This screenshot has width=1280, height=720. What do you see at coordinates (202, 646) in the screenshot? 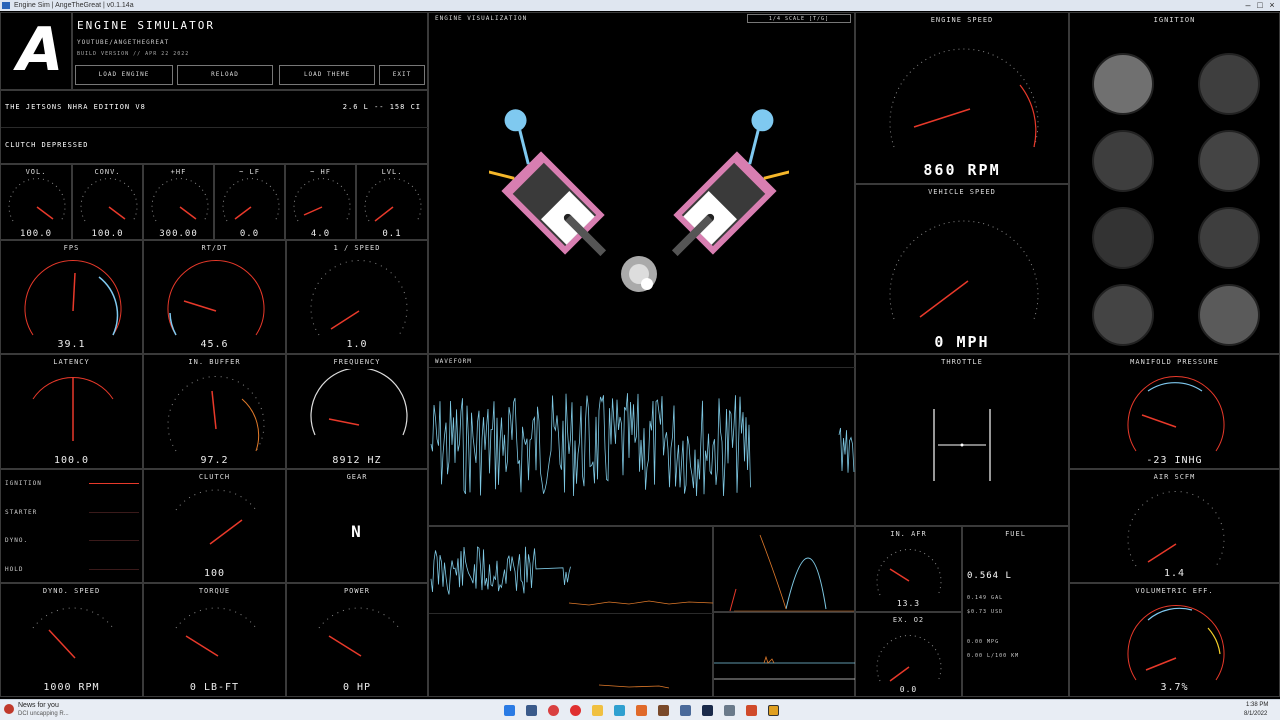
I see `torque-needle` at bounding box center [202, 646].